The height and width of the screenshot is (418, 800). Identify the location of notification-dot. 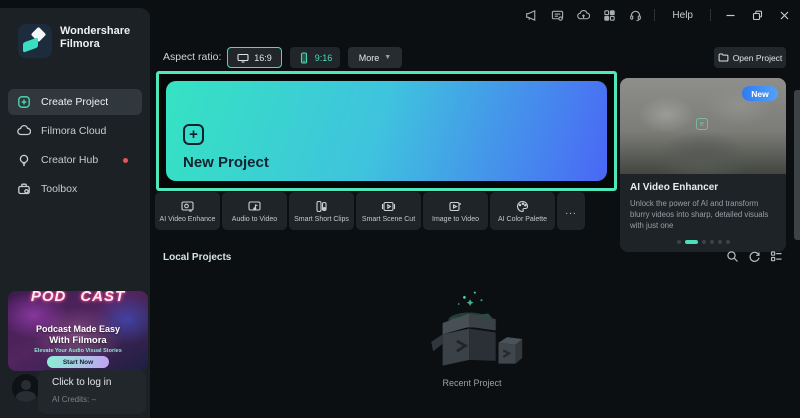
(125, 160).